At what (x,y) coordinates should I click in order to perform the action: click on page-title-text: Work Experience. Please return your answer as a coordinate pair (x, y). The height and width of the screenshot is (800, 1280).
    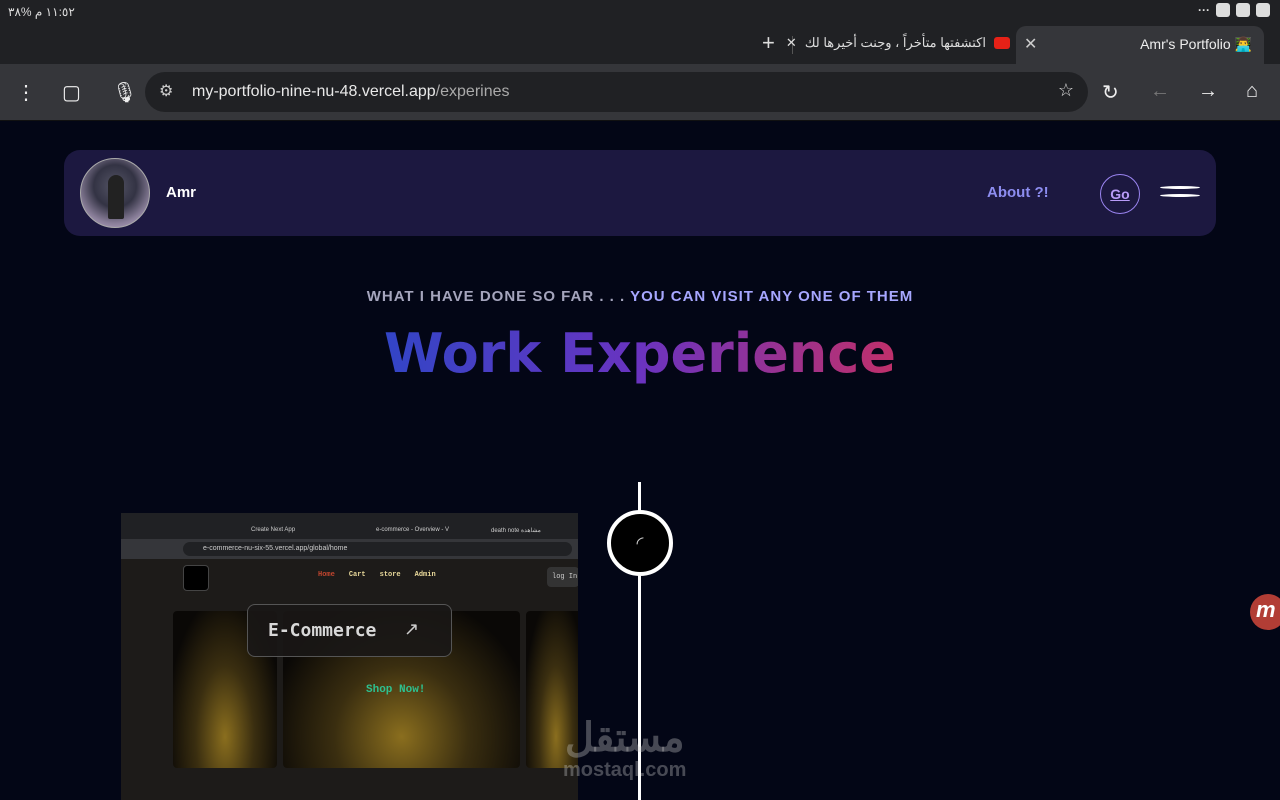
    Looking at the image, I should click on (640, 353).